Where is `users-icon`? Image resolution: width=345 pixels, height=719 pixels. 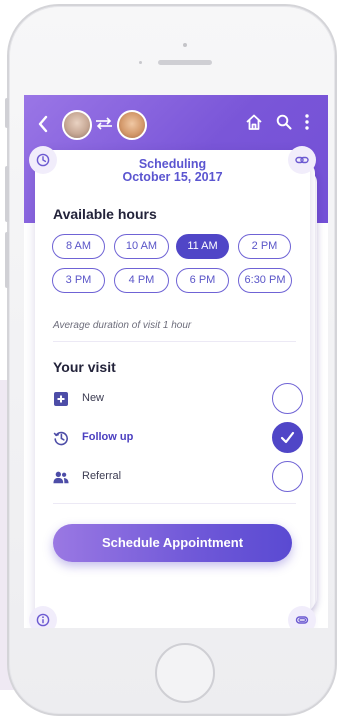 users-icon is located at coordinates (61, 477).